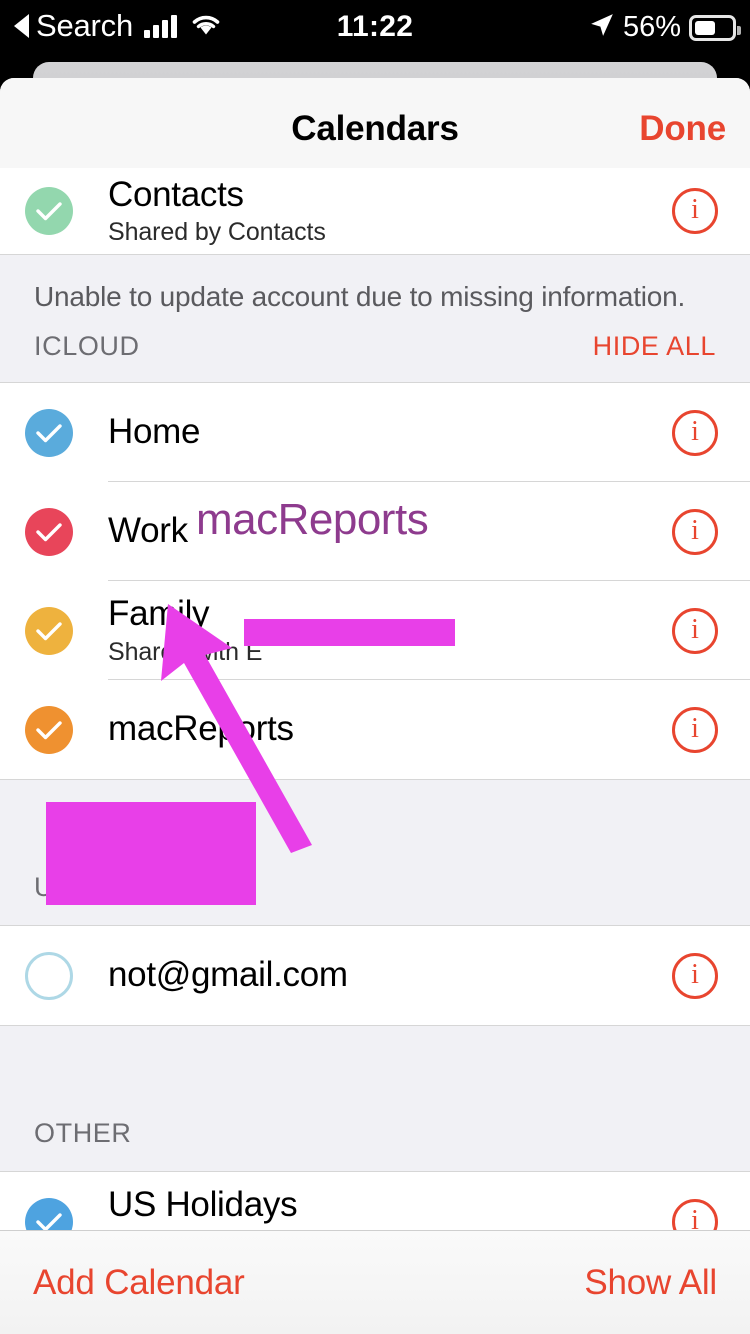 This screenshot has width=750, height=1334. I want to click on calendar-row-family: Family Shared with E i, so click(375, 630).